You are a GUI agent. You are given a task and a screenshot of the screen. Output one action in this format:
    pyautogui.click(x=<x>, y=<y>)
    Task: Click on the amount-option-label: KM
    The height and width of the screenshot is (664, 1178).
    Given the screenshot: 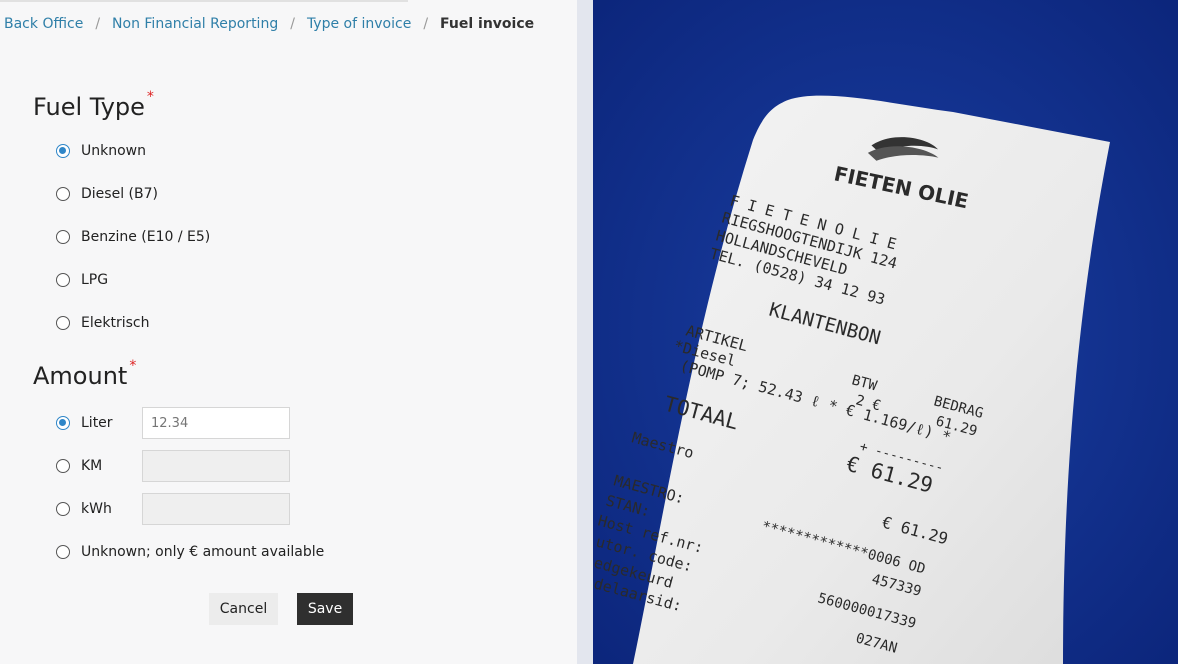 What is the action you would take?
    pyautogui.click(x=92, y=466)
    